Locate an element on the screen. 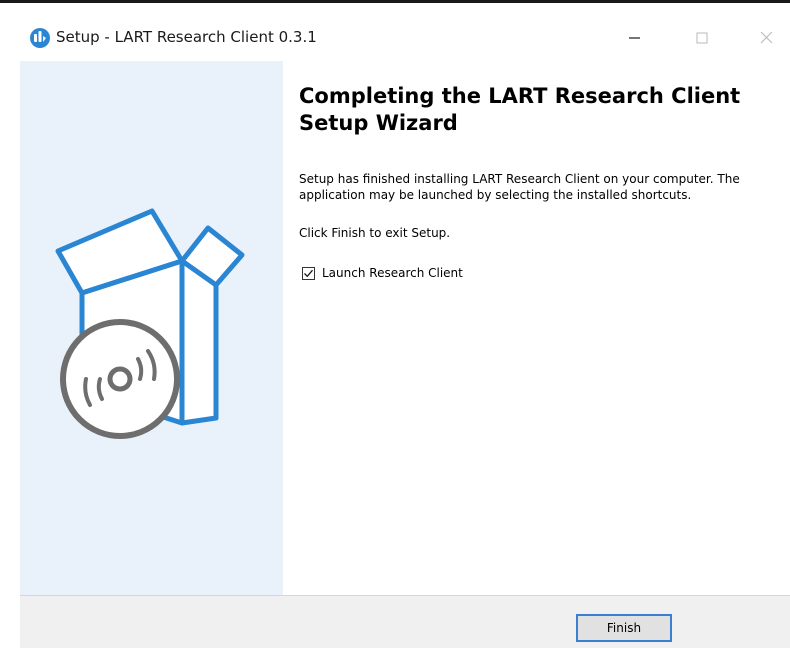 The width and height of the screenshot is (790, 648). setup-icon is located at coordinates (40, 38).